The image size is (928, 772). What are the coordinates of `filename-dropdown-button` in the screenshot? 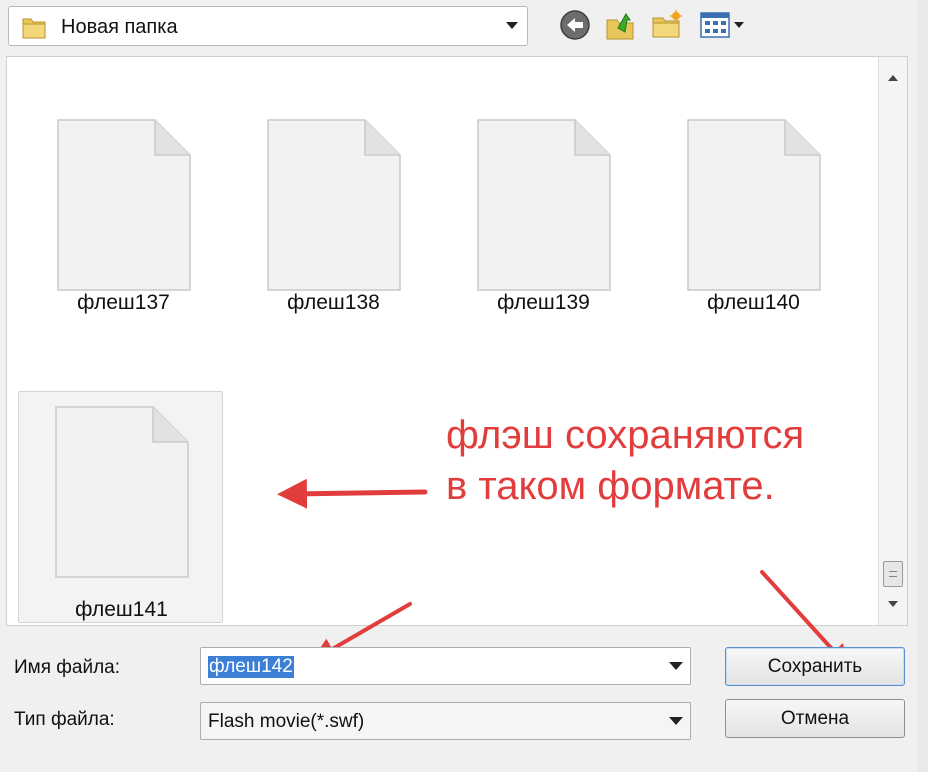 It's located at (676, 666).